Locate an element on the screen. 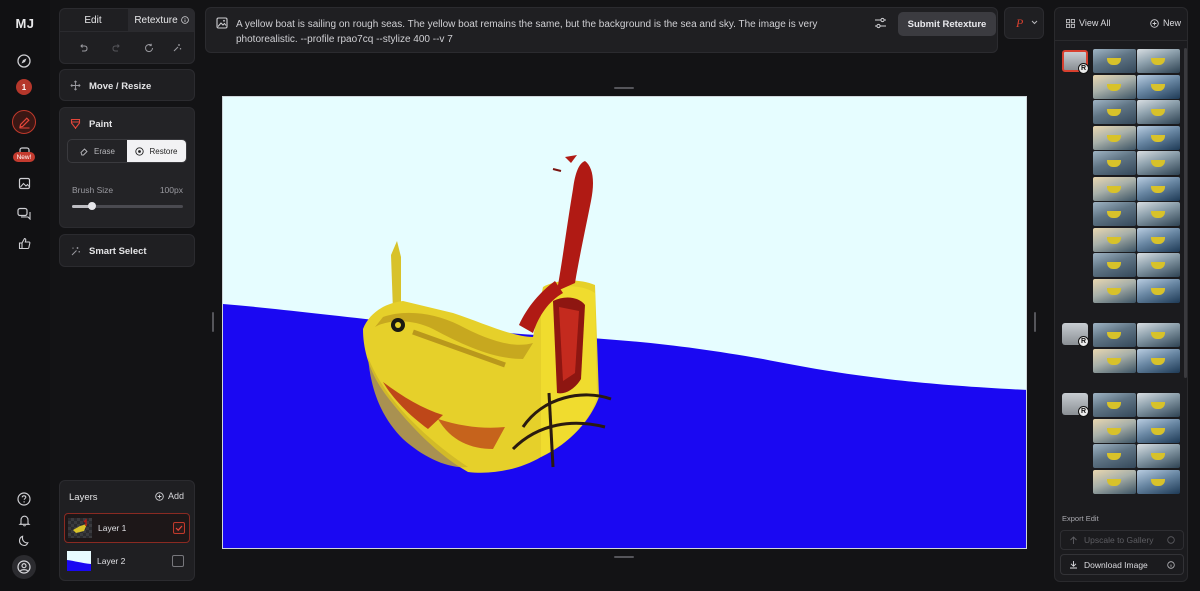 The height and width of the screenshot is (591, 1200). tab-retexture-label: Retexture is located at coordinates (156, 20).